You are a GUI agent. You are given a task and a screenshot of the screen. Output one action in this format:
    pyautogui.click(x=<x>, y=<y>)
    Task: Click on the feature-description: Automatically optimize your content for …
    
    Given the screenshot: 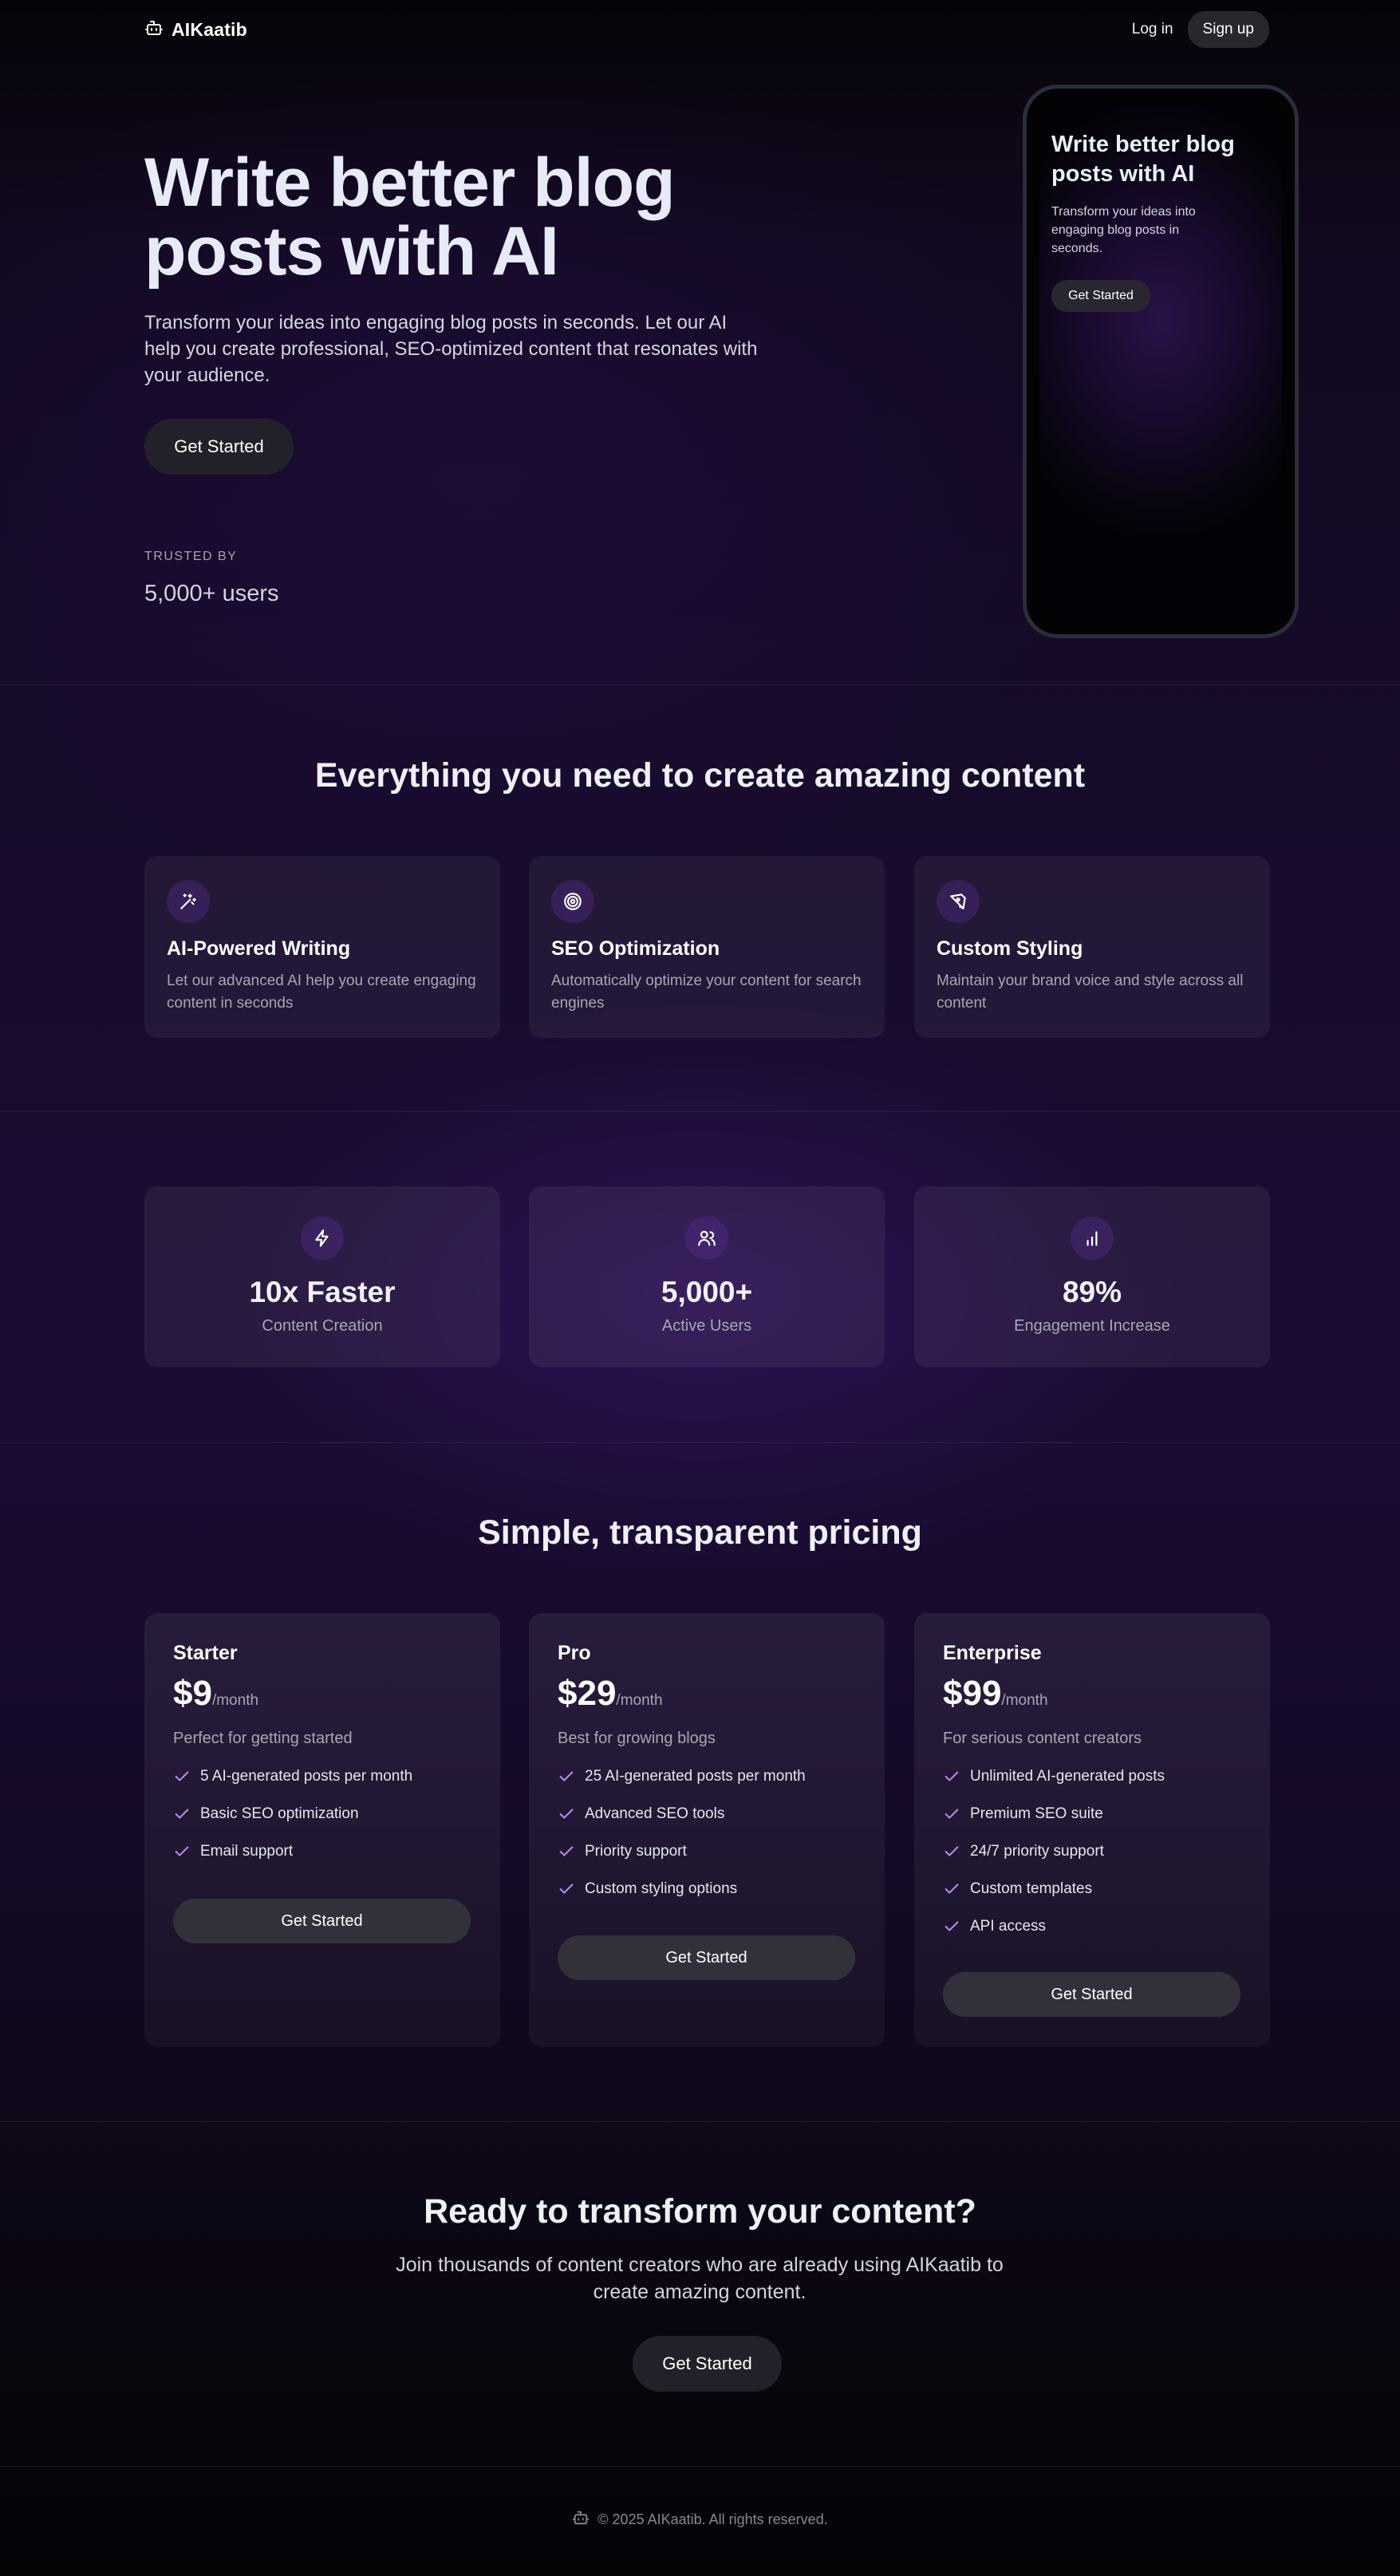 What is the action you would take?
    pyautogui.click(x=706, y=992)
    